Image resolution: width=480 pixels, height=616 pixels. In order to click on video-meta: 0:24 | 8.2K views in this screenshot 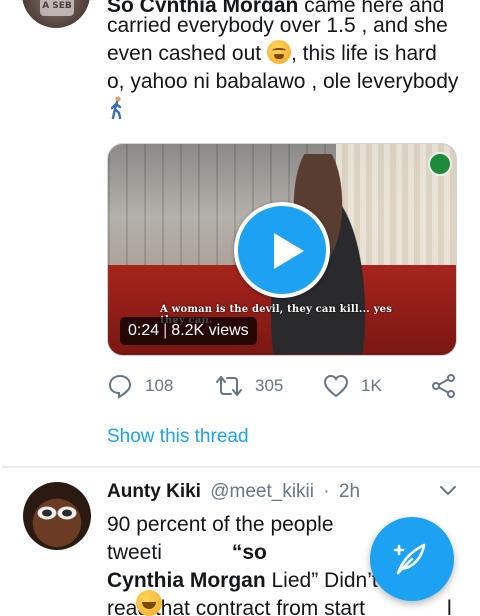, I will do `click(188, 331)`.